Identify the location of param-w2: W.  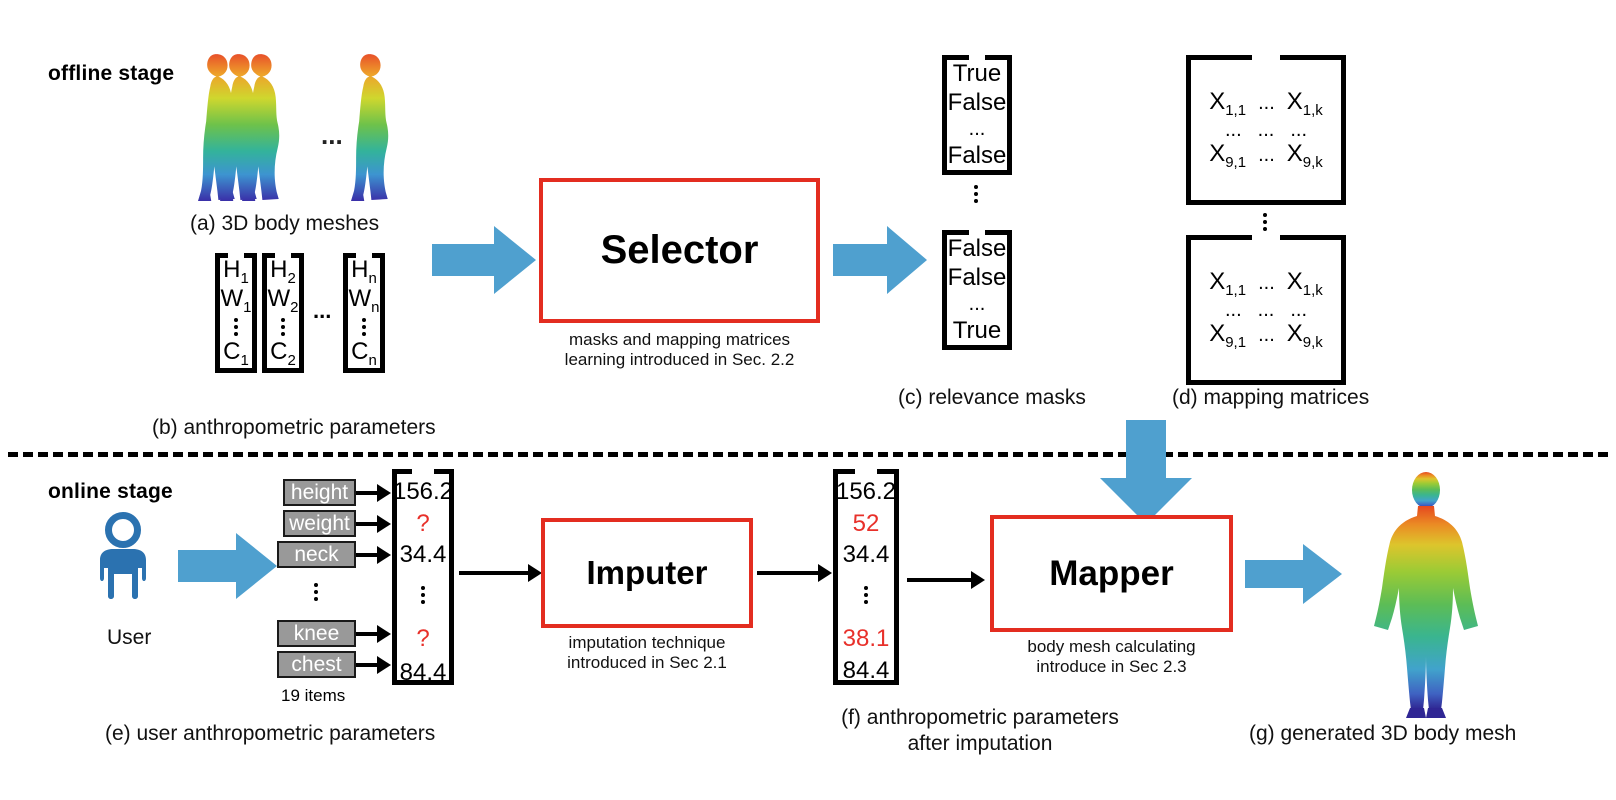
(279, 298).